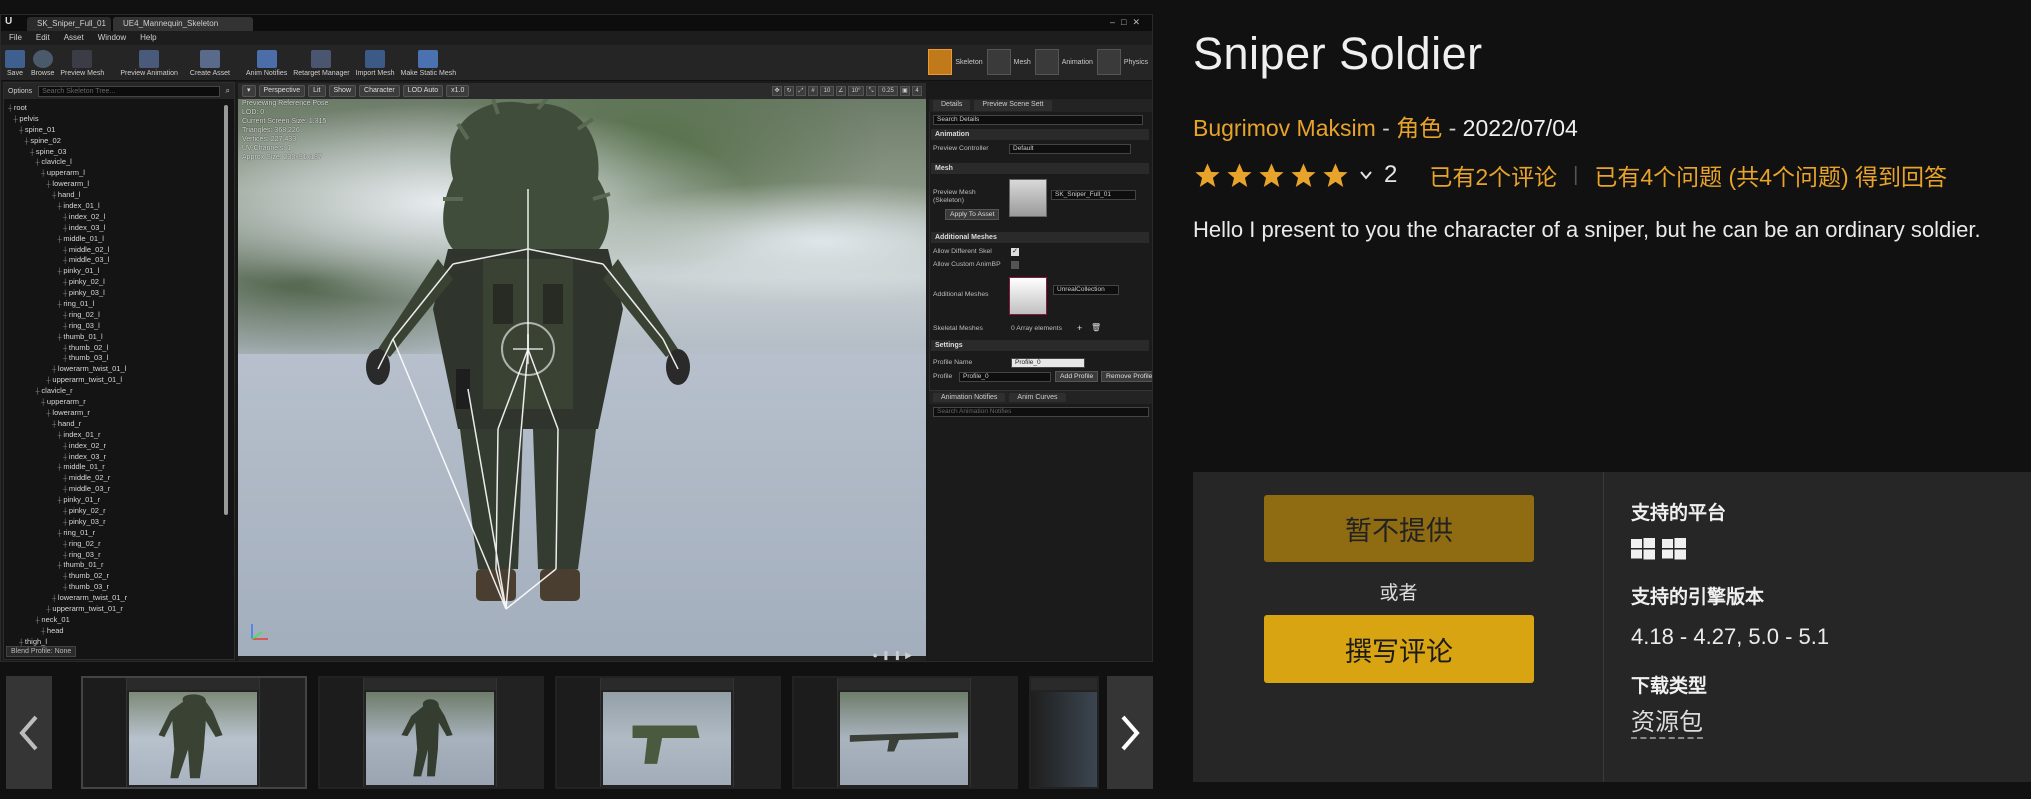 The image size is (2031, 799). I want to click on angle-snap-value: 10°, so click(856, 91).